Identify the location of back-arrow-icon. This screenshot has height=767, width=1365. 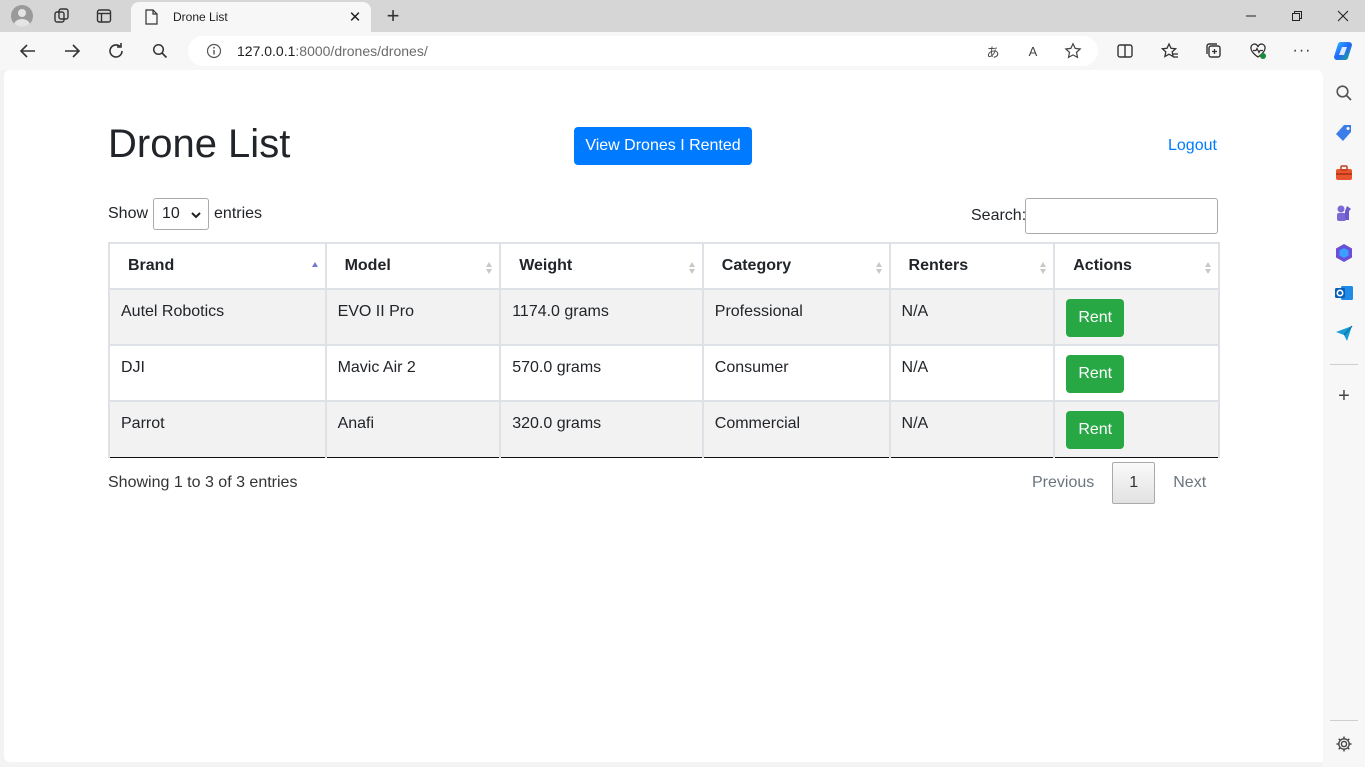
(27, 51).